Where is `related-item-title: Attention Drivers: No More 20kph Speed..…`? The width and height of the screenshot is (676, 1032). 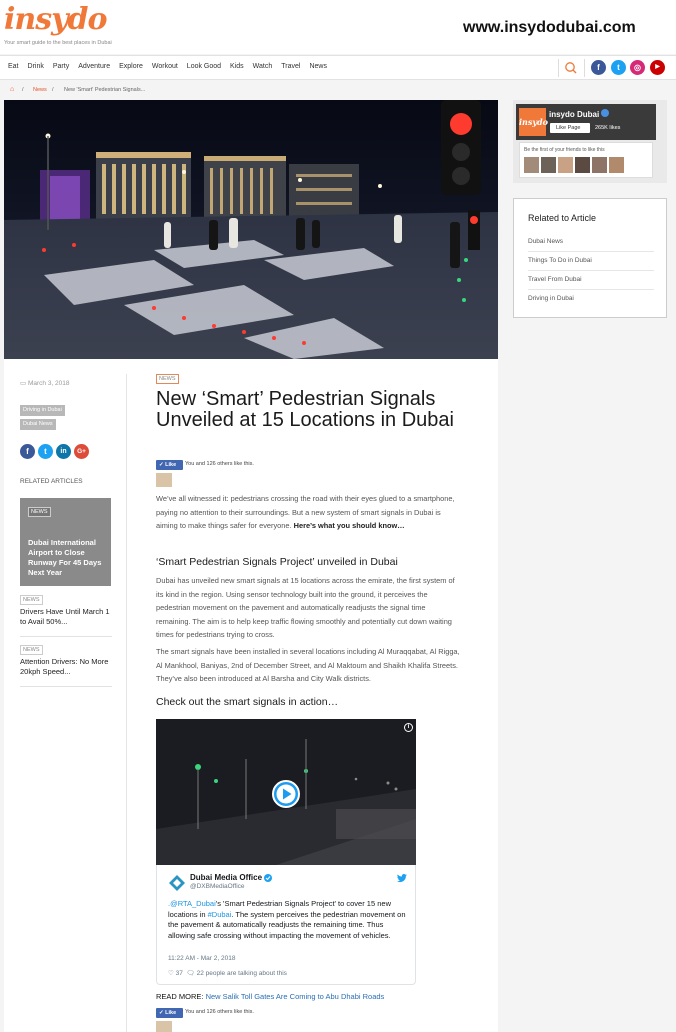 related-item-title: Attention Drivers: No More 20kph Speed..… is located at coordinates (66, 667).